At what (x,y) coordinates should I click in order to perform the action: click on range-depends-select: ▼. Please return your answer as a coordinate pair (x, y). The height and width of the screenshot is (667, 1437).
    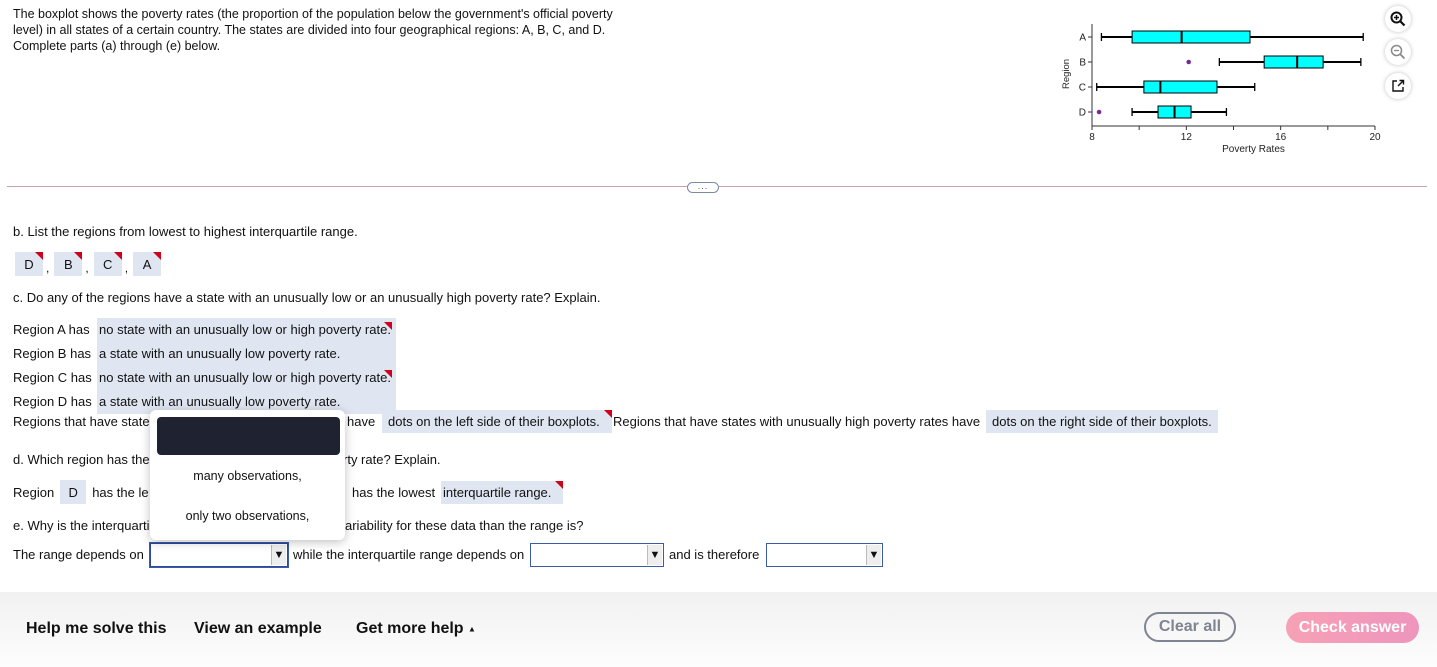
    Looking at the image, I should click on (219, 554).